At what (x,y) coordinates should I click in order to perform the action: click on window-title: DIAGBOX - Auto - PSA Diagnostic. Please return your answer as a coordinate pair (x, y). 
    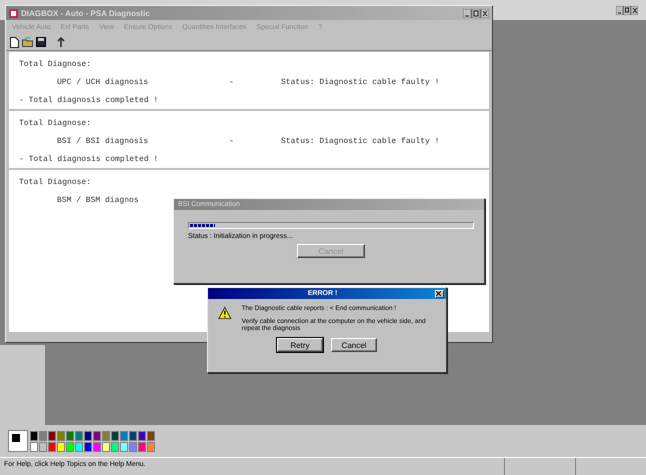
    Looking at the image, I should click on (86, 13).